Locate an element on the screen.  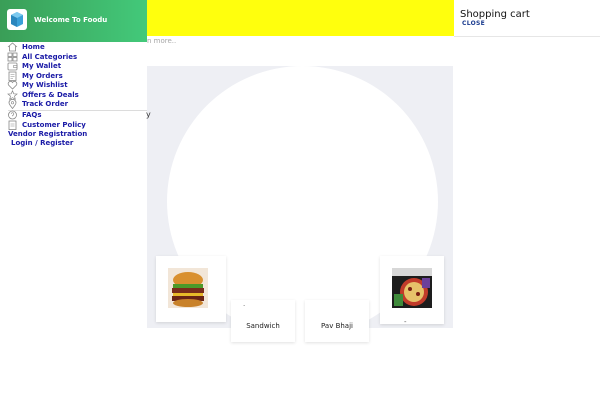
product-card-sandwich: · Sandwich is located at coordinates (263, 321).